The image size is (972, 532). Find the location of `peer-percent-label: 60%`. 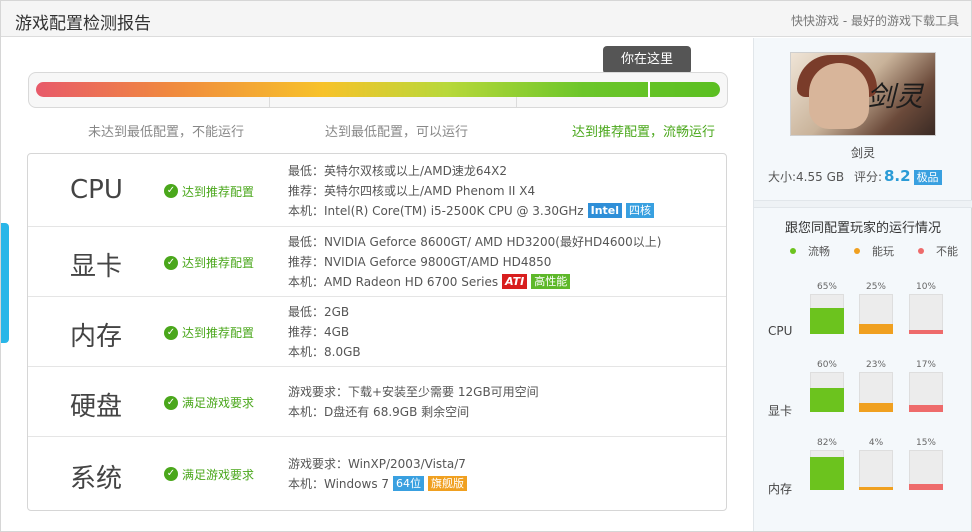

peer-percent-label: 60% is located at coordinates (826, 365).